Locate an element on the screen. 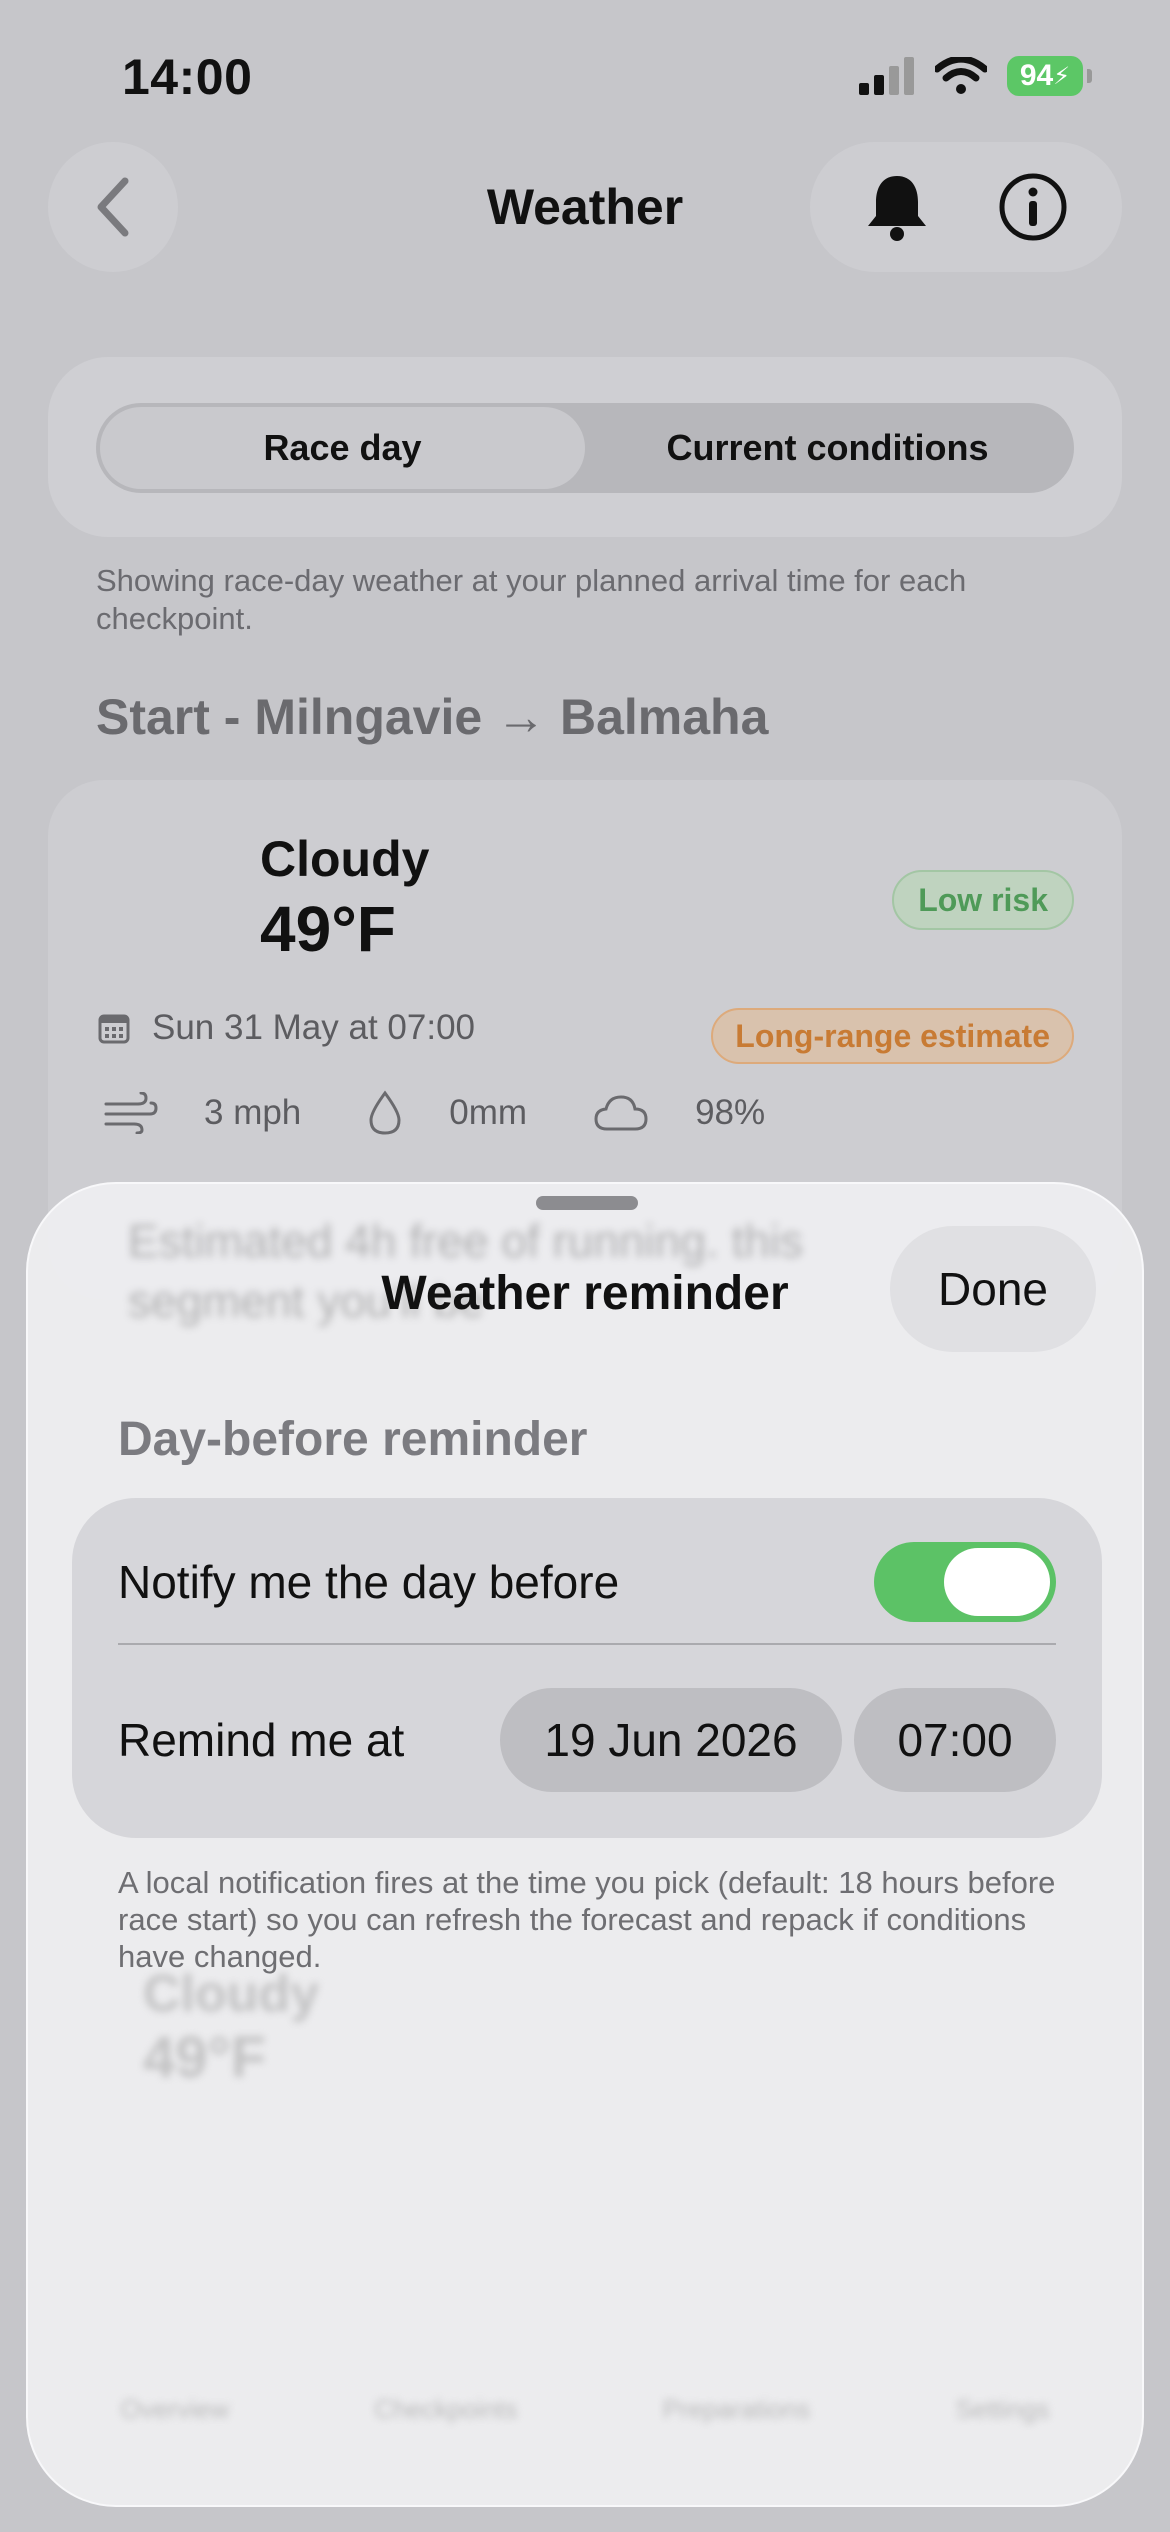 The width and height of the screenshot is (1170, 2532). segment-container: Race day Current conditions is located at coordinates (585, 447).